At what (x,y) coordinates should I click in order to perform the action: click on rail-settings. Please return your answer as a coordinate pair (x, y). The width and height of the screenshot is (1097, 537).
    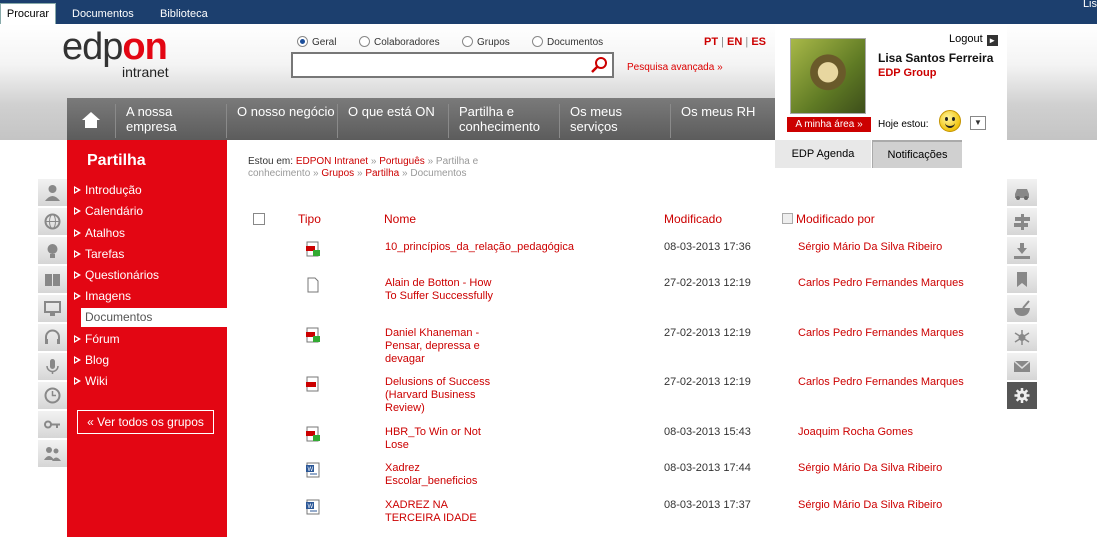
    Looking at the image, I should click on (1022, 396).